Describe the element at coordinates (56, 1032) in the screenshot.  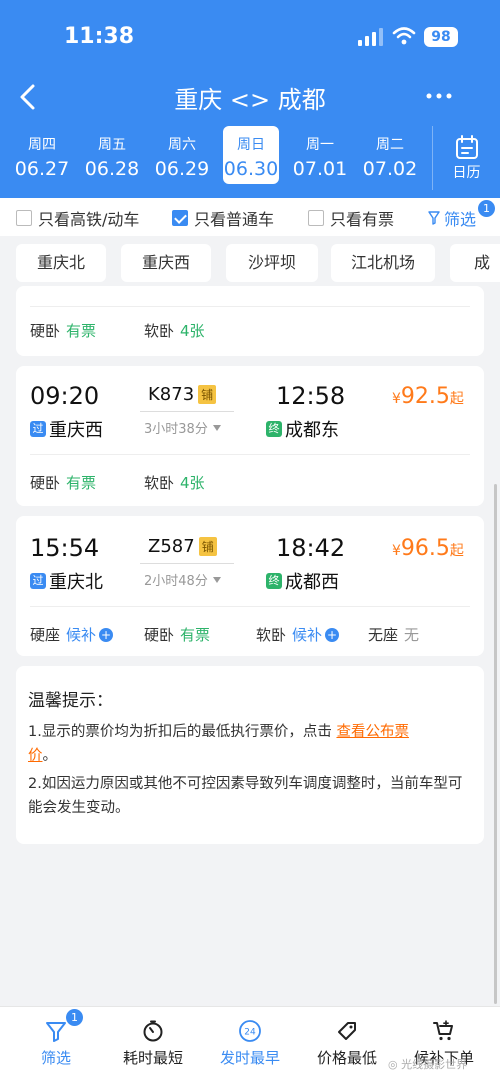
I see `funnel-icon` at that location.